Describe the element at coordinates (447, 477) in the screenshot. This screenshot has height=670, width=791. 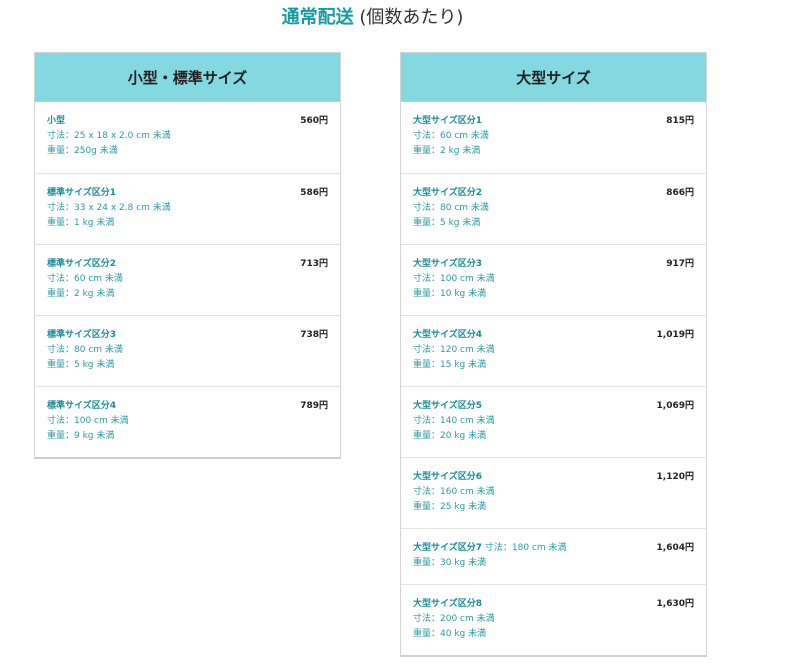
I see `rate-name: 大型サイズ区分6` at that location.